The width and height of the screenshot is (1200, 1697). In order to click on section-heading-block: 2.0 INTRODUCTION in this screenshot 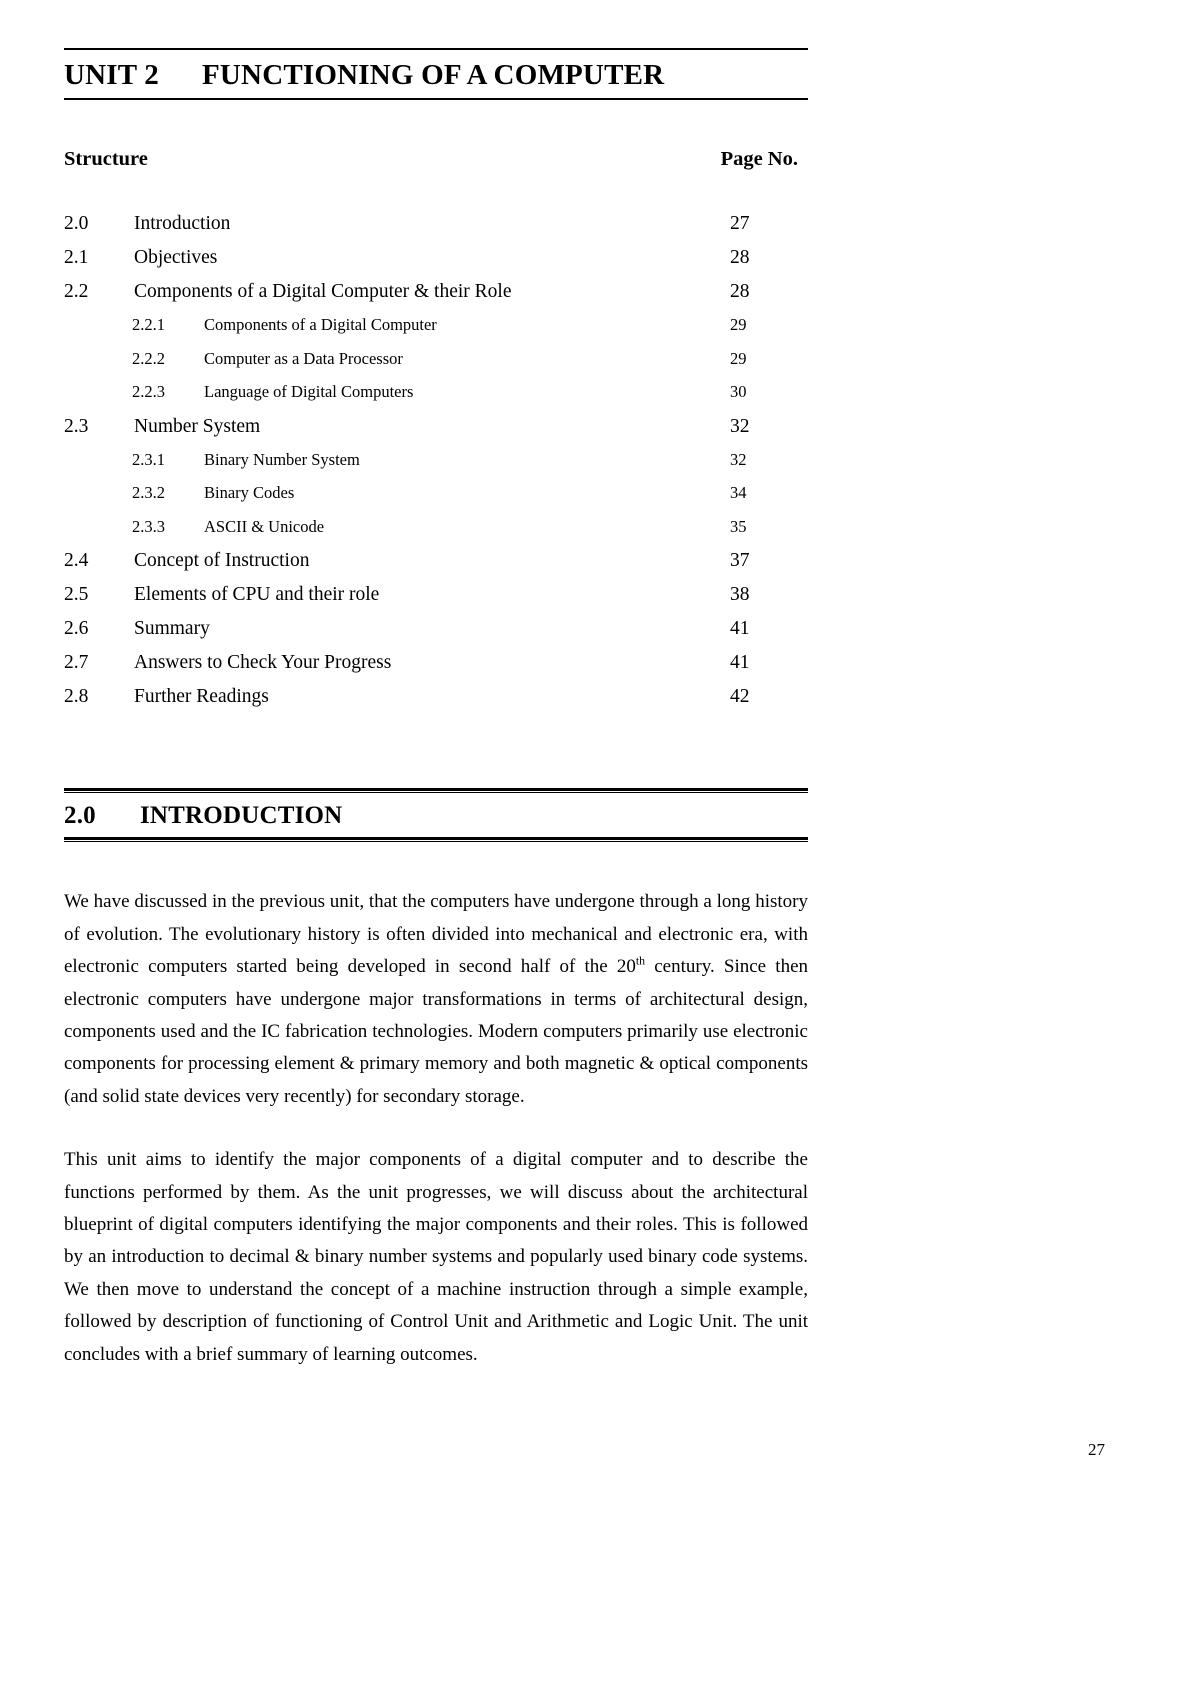, I will do `click(436, 815)`.